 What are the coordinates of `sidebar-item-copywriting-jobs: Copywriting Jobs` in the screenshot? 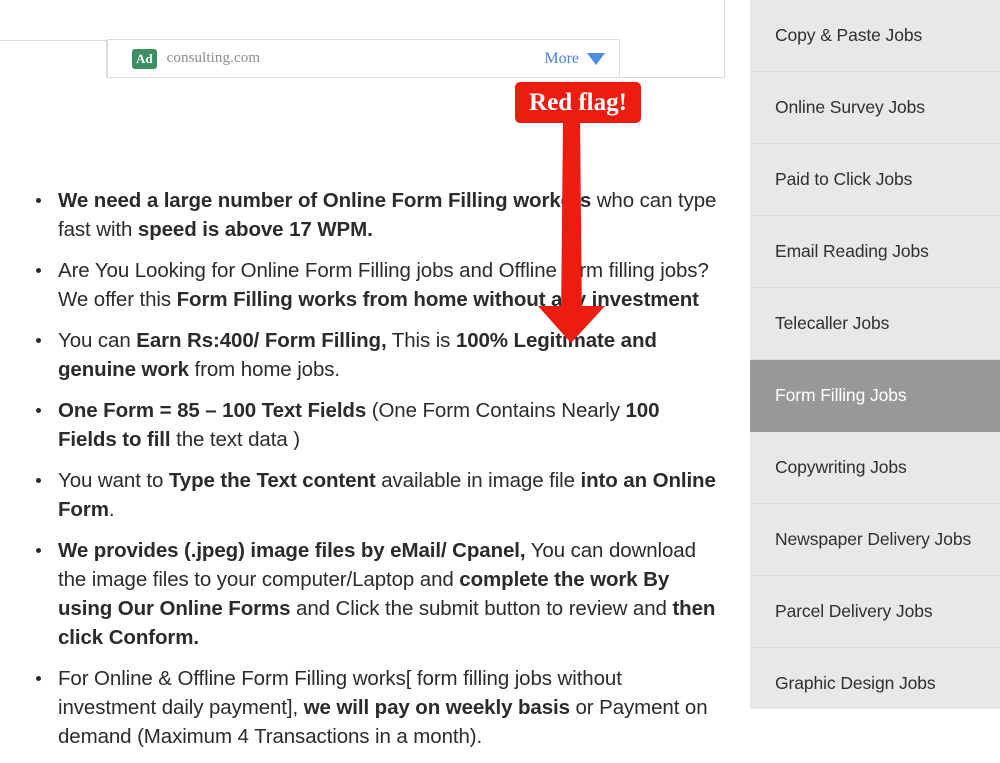 It's located at (875, 468).